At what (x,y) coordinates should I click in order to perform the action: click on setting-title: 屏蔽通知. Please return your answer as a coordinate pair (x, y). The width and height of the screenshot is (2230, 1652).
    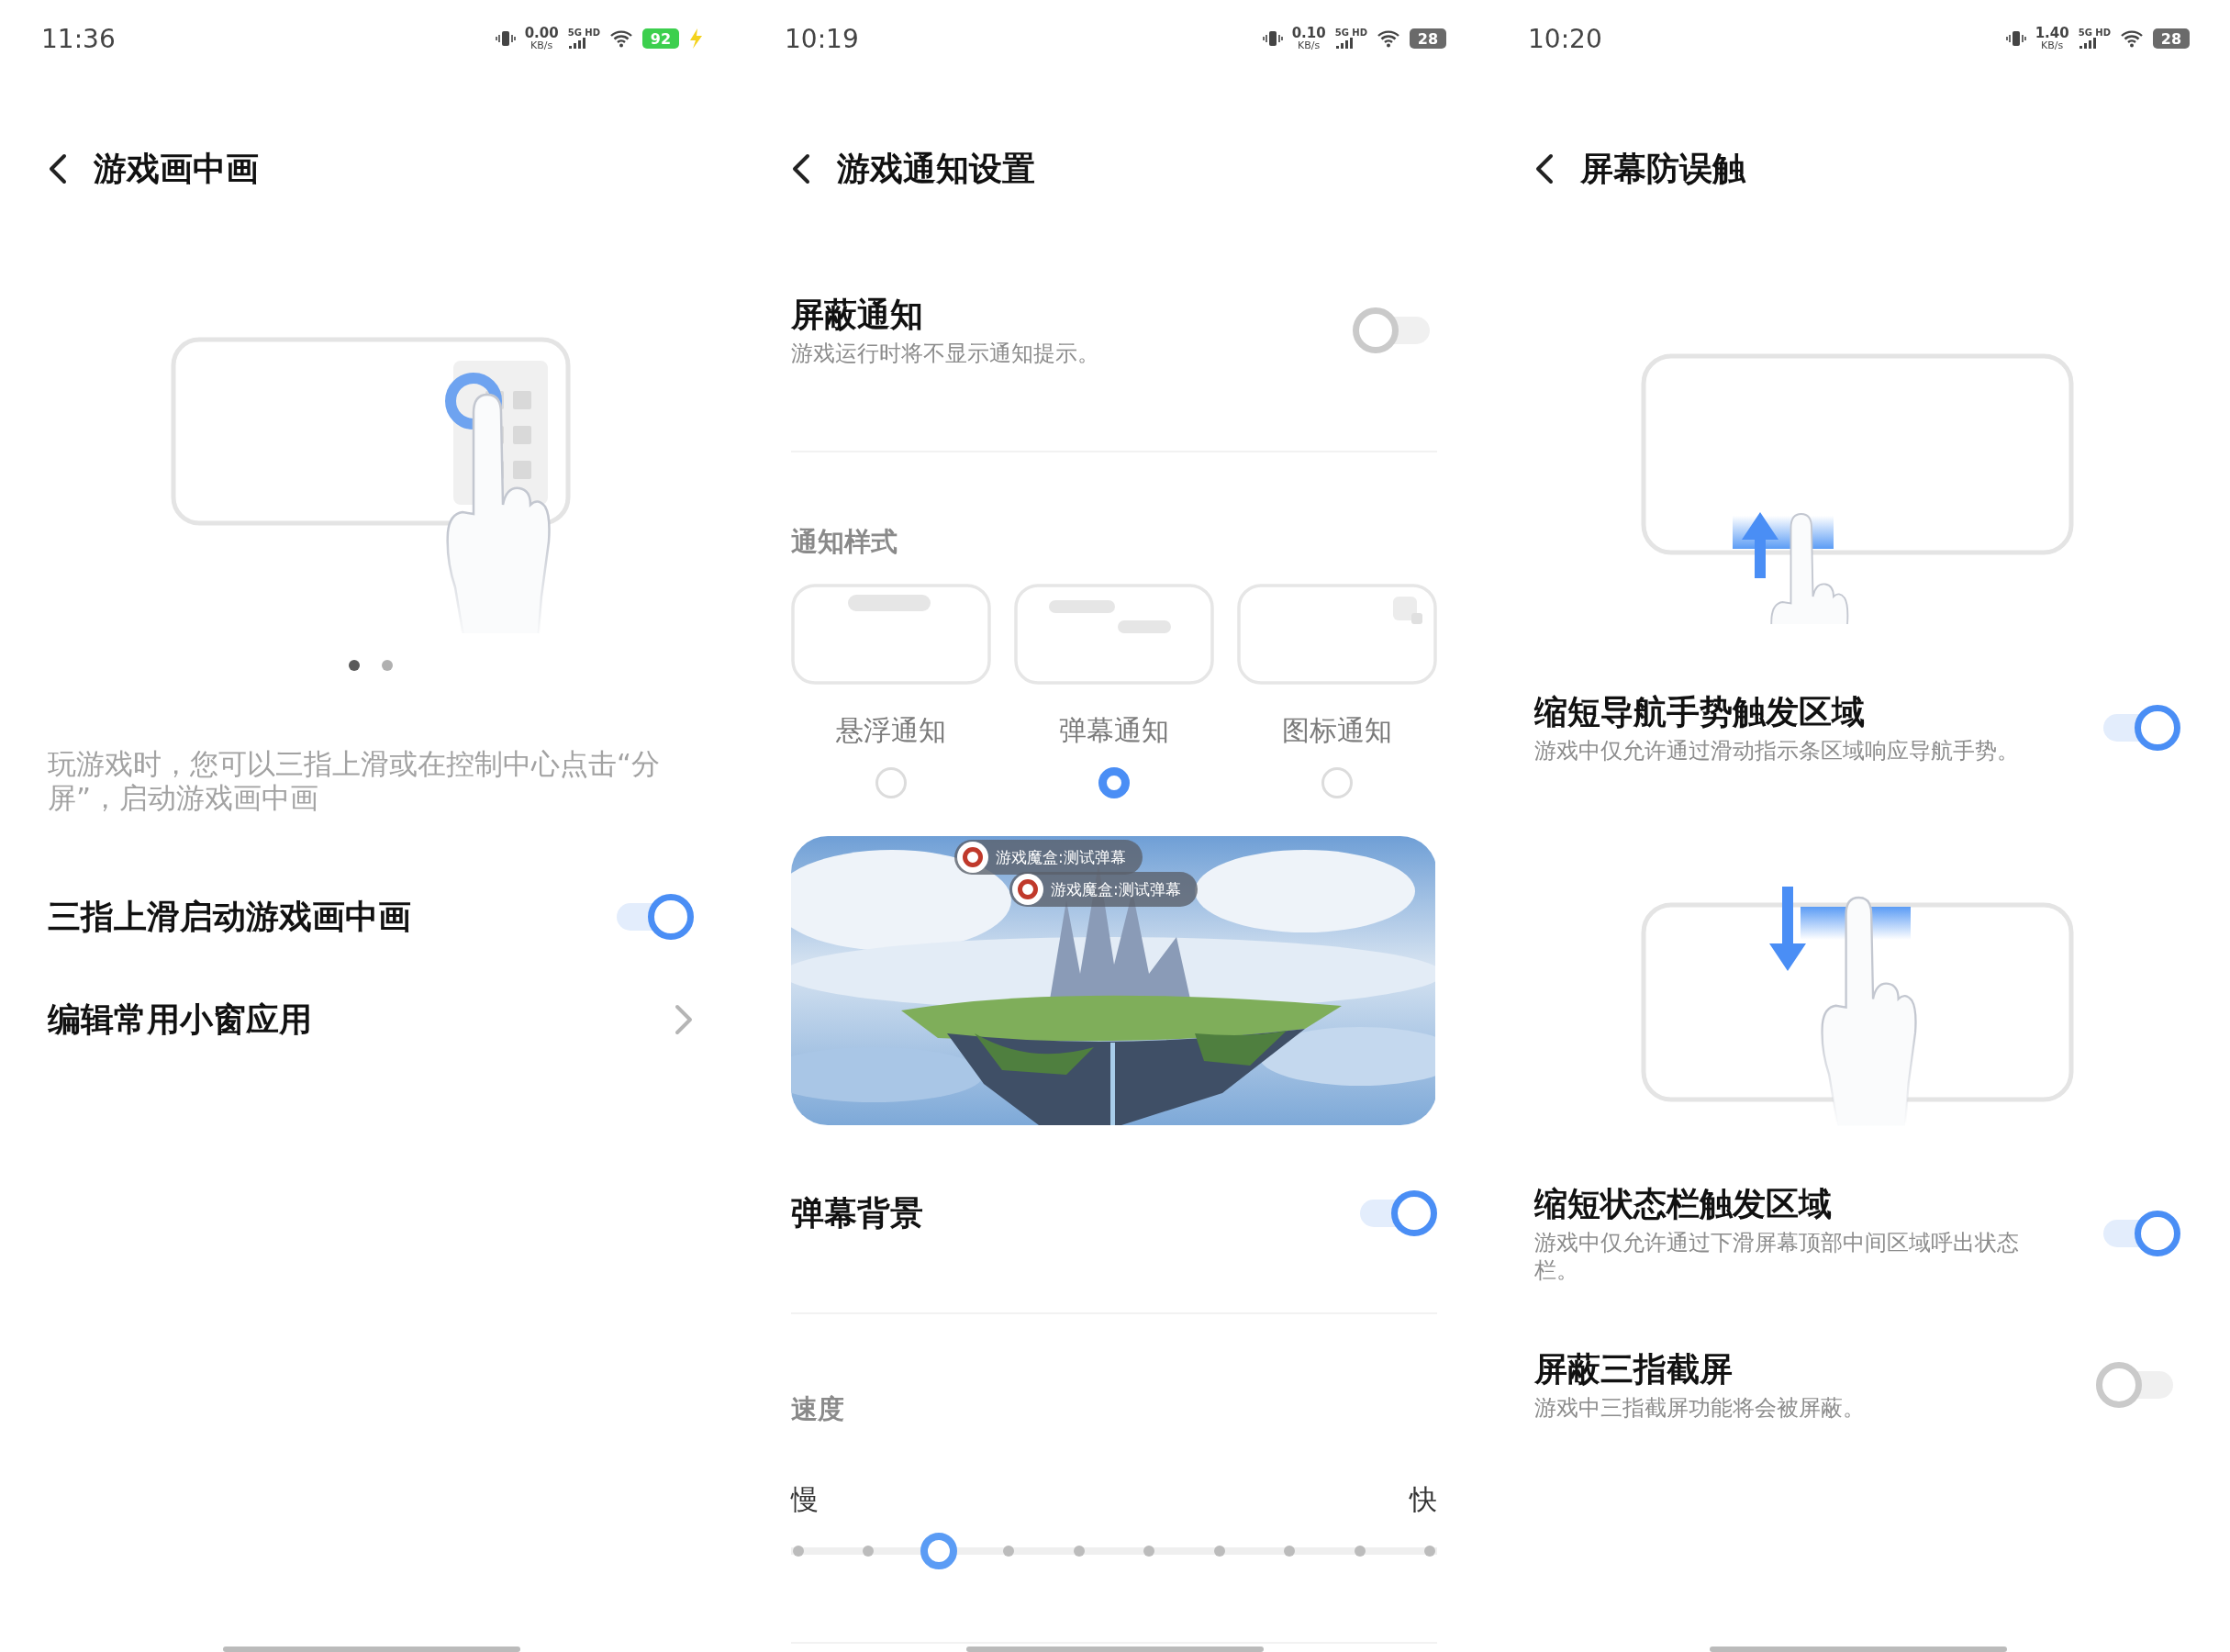
    Looking at the image, I should click on (857, 315).